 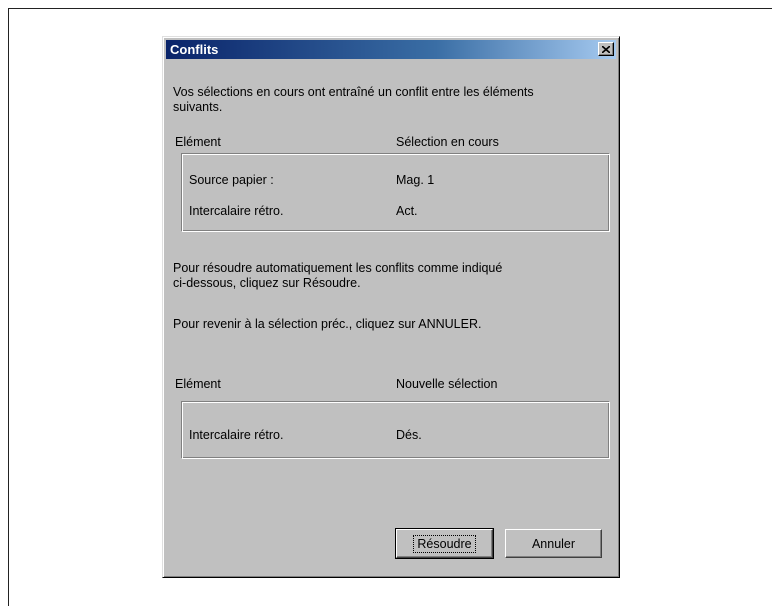 I want to click on resolve-text-line2: ci-dessous, cliquez sur Résoudre., so click(x=267, y=283).